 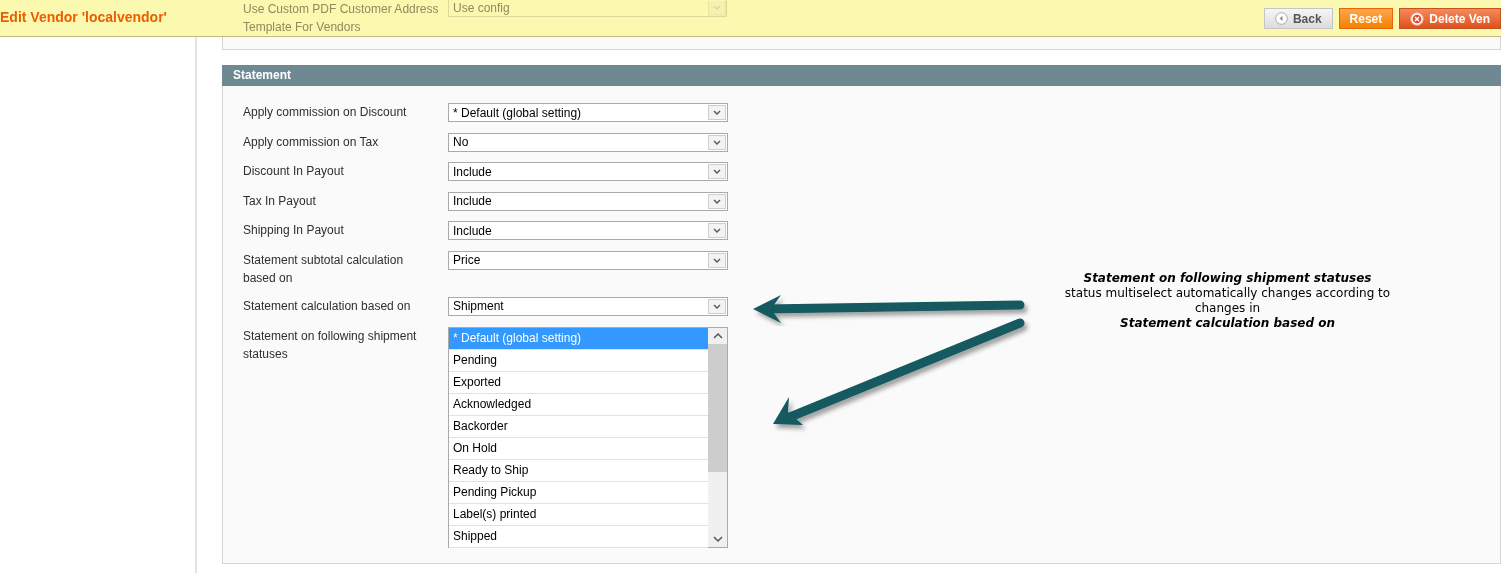 What do you see at coordinates (588, 142) in the screenshot?
I see `select-field: No` at bounding box center [588, 142].